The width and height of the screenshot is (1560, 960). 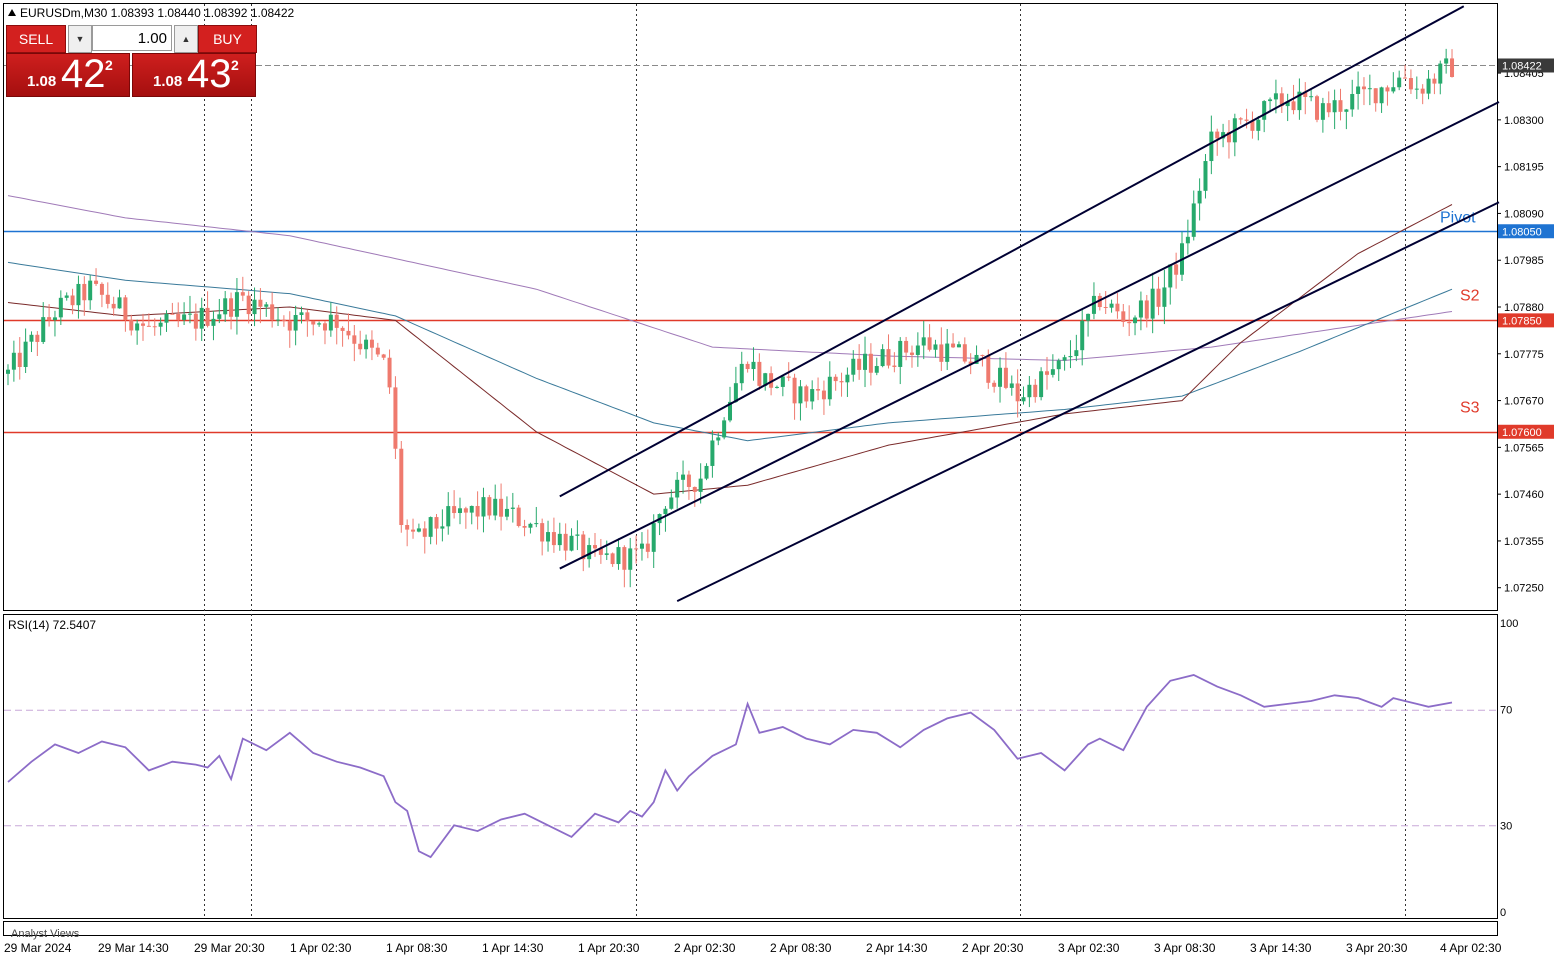 What do you see at coordinates (1089, 948) in the screenshot?
I see `x-tick-label: 3 Apr 02:30` at bounding box center [1089, 948].